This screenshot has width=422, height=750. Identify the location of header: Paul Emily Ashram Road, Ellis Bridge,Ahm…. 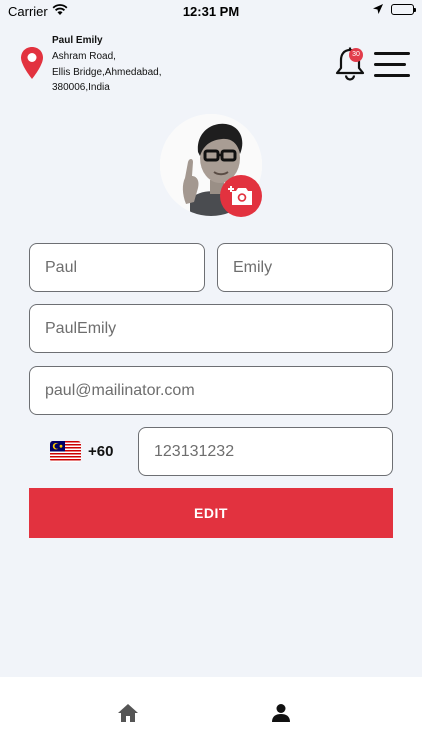
(211, 63).